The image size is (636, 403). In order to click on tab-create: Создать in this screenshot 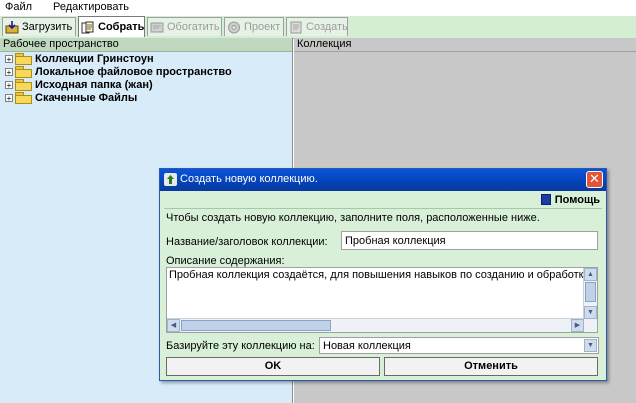, I will do `click(317, 26)`.